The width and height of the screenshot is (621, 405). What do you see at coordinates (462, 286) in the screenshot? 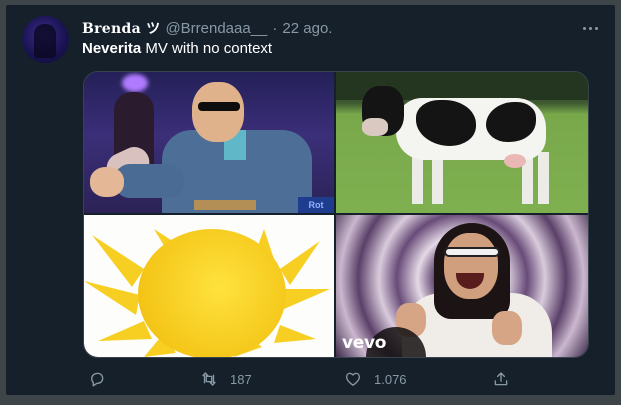
I see `media-image-singer: vevo` at bounding box center [462, 286].